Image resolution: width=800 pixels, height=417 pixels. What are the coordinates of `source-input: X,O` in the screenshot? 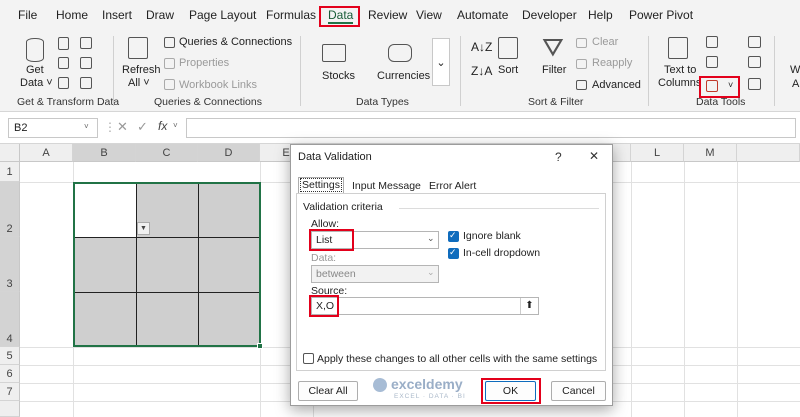 It's located at (425, 306).